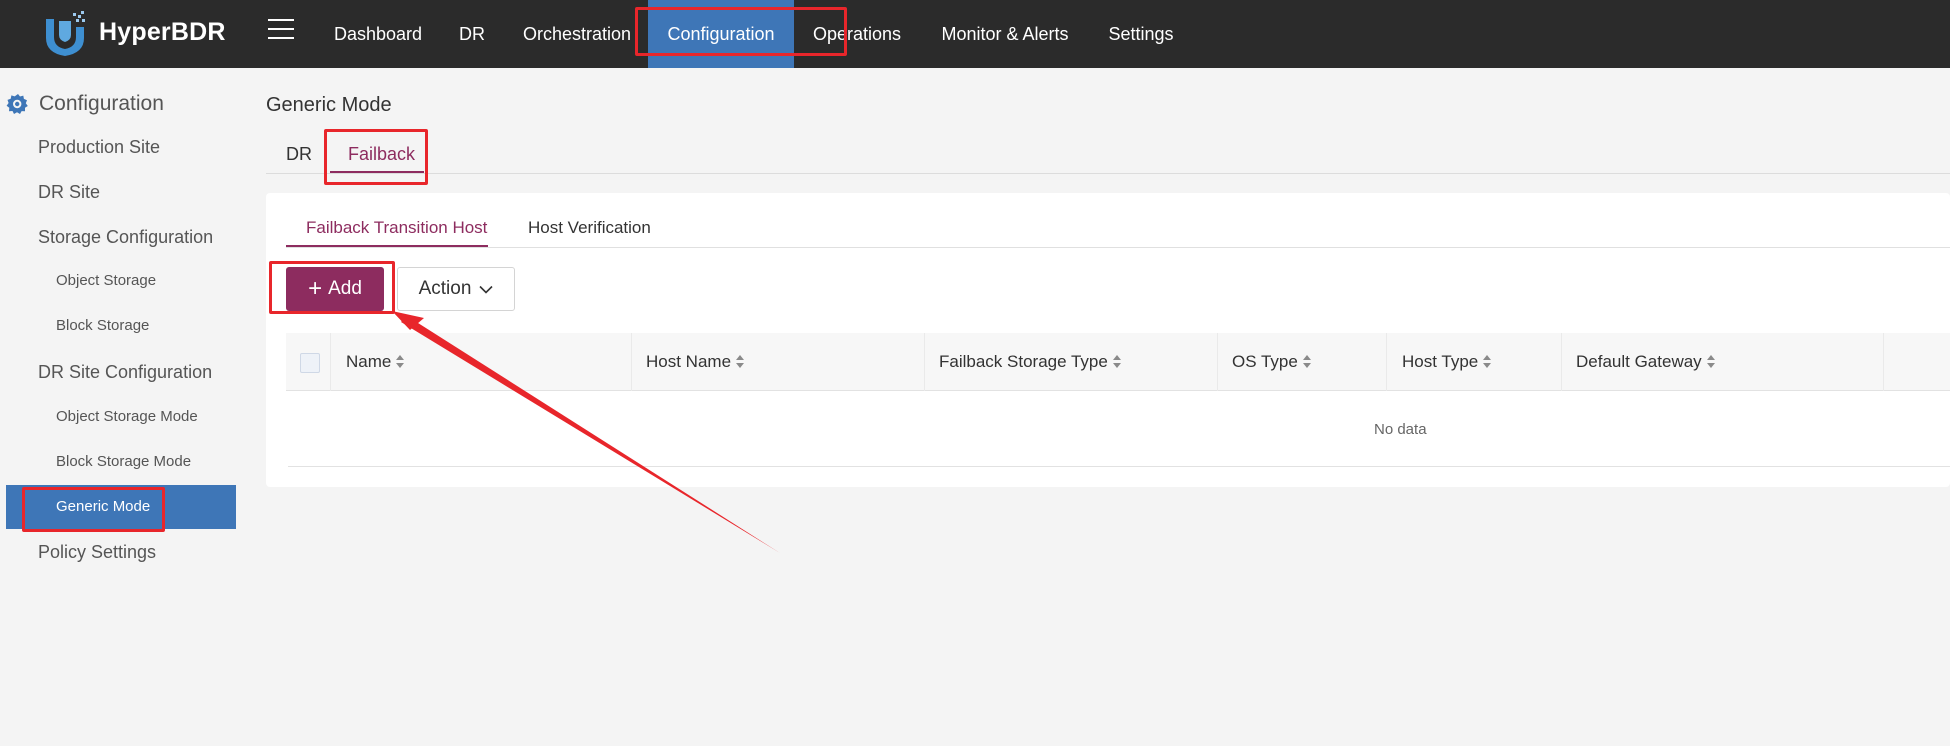 This screenshot has width=1950, height=746. Describe the element at coordinates (123, 461) in the screenshot. I see `sidebar-item-block-storage-mode: Block Storage Mode` at that location.